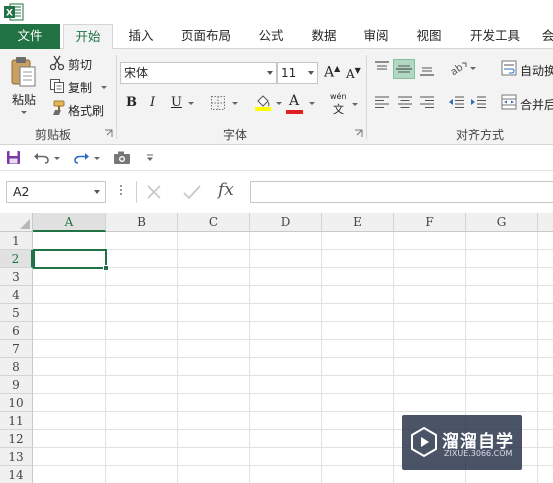  Describe the element at coordinates (458, 68) in the screenshot. I see `orientation-icon: ab` at that location.